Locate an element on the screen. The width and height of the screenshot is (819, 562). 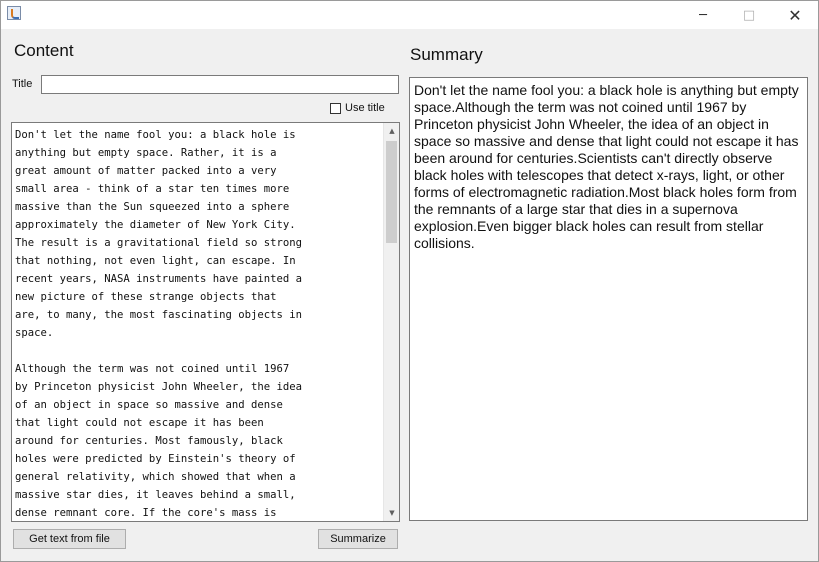
checkbox-box is located at coordinates (335, 108).